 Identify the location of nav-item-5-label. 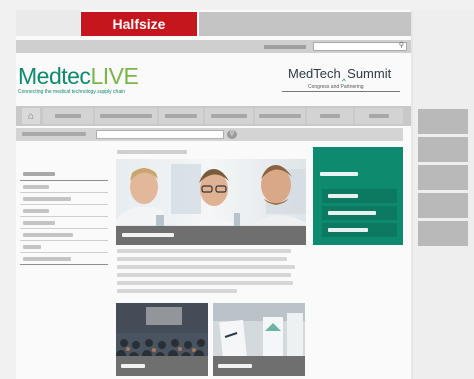
(280, 116).